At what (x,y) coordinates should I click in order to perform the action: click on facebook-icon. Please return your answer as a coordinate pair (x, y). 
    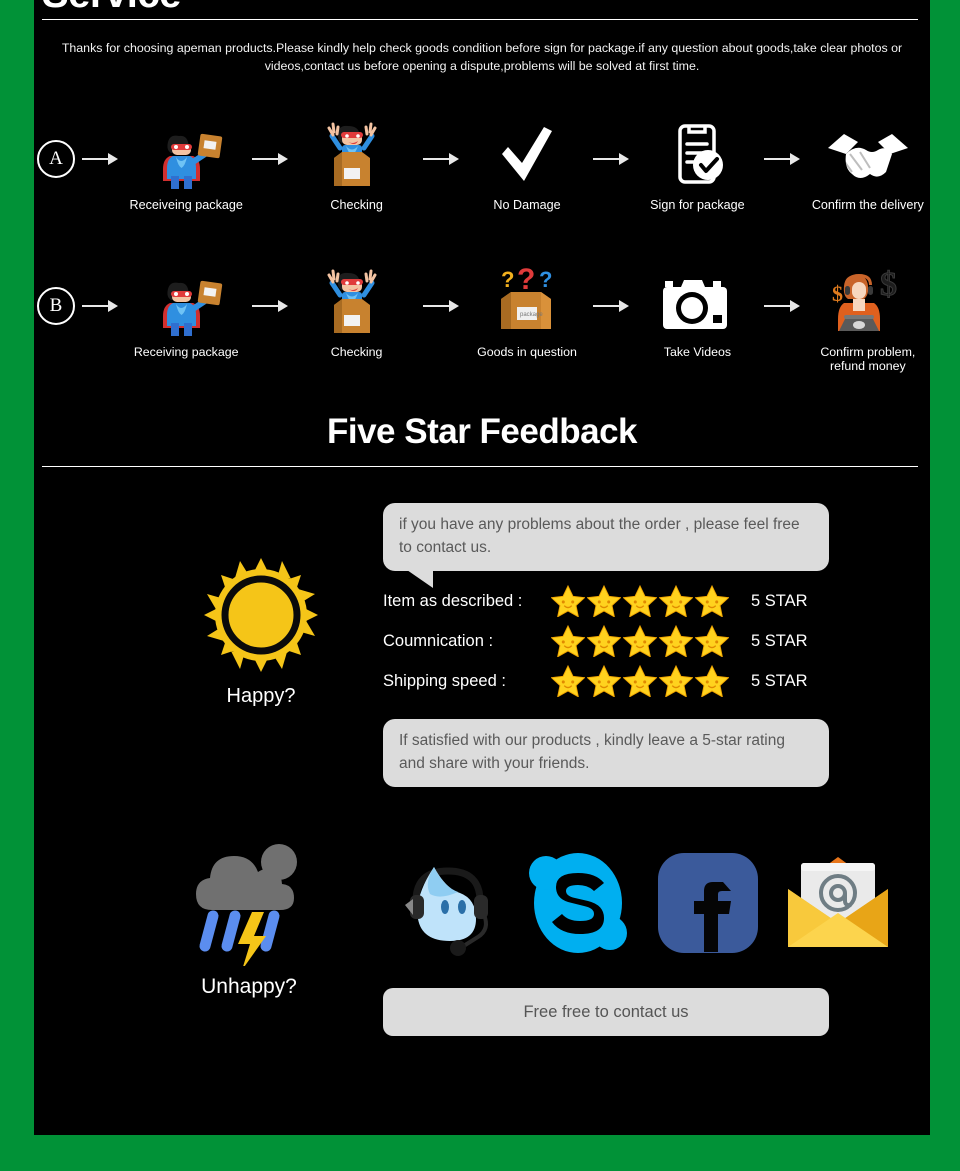
    Looking at the image, I should click on (708, 902).